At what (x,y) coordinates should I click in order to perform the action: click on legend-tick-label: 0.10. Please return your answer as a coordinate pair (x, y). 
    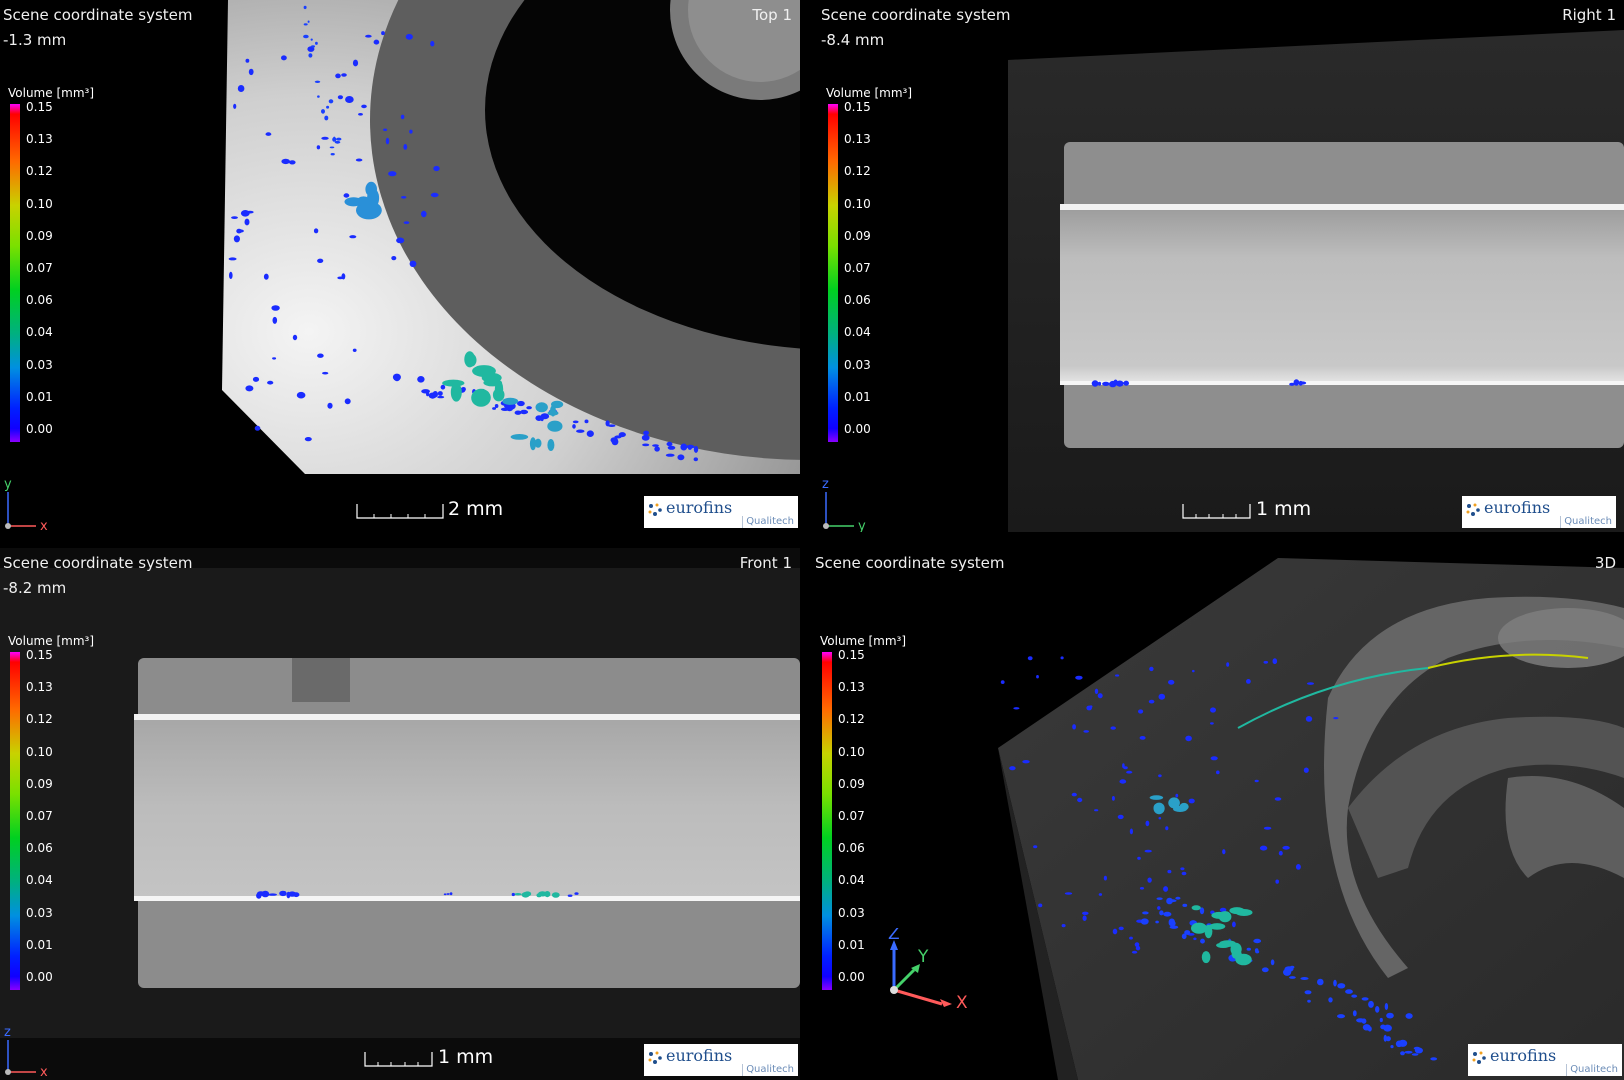
    Looking at the image, I should click on (39, 203).